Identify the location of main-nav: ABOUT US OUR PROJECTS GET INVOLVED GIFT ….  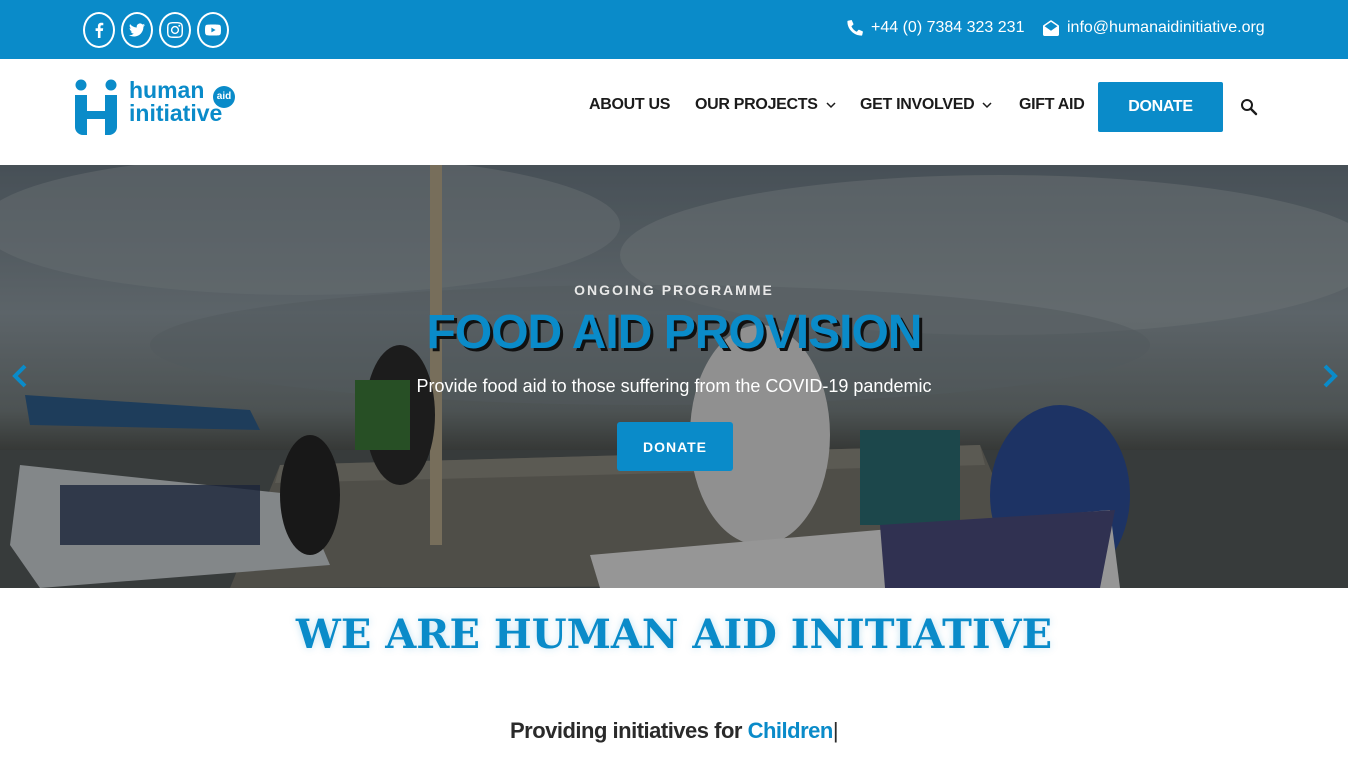
(674, 107).